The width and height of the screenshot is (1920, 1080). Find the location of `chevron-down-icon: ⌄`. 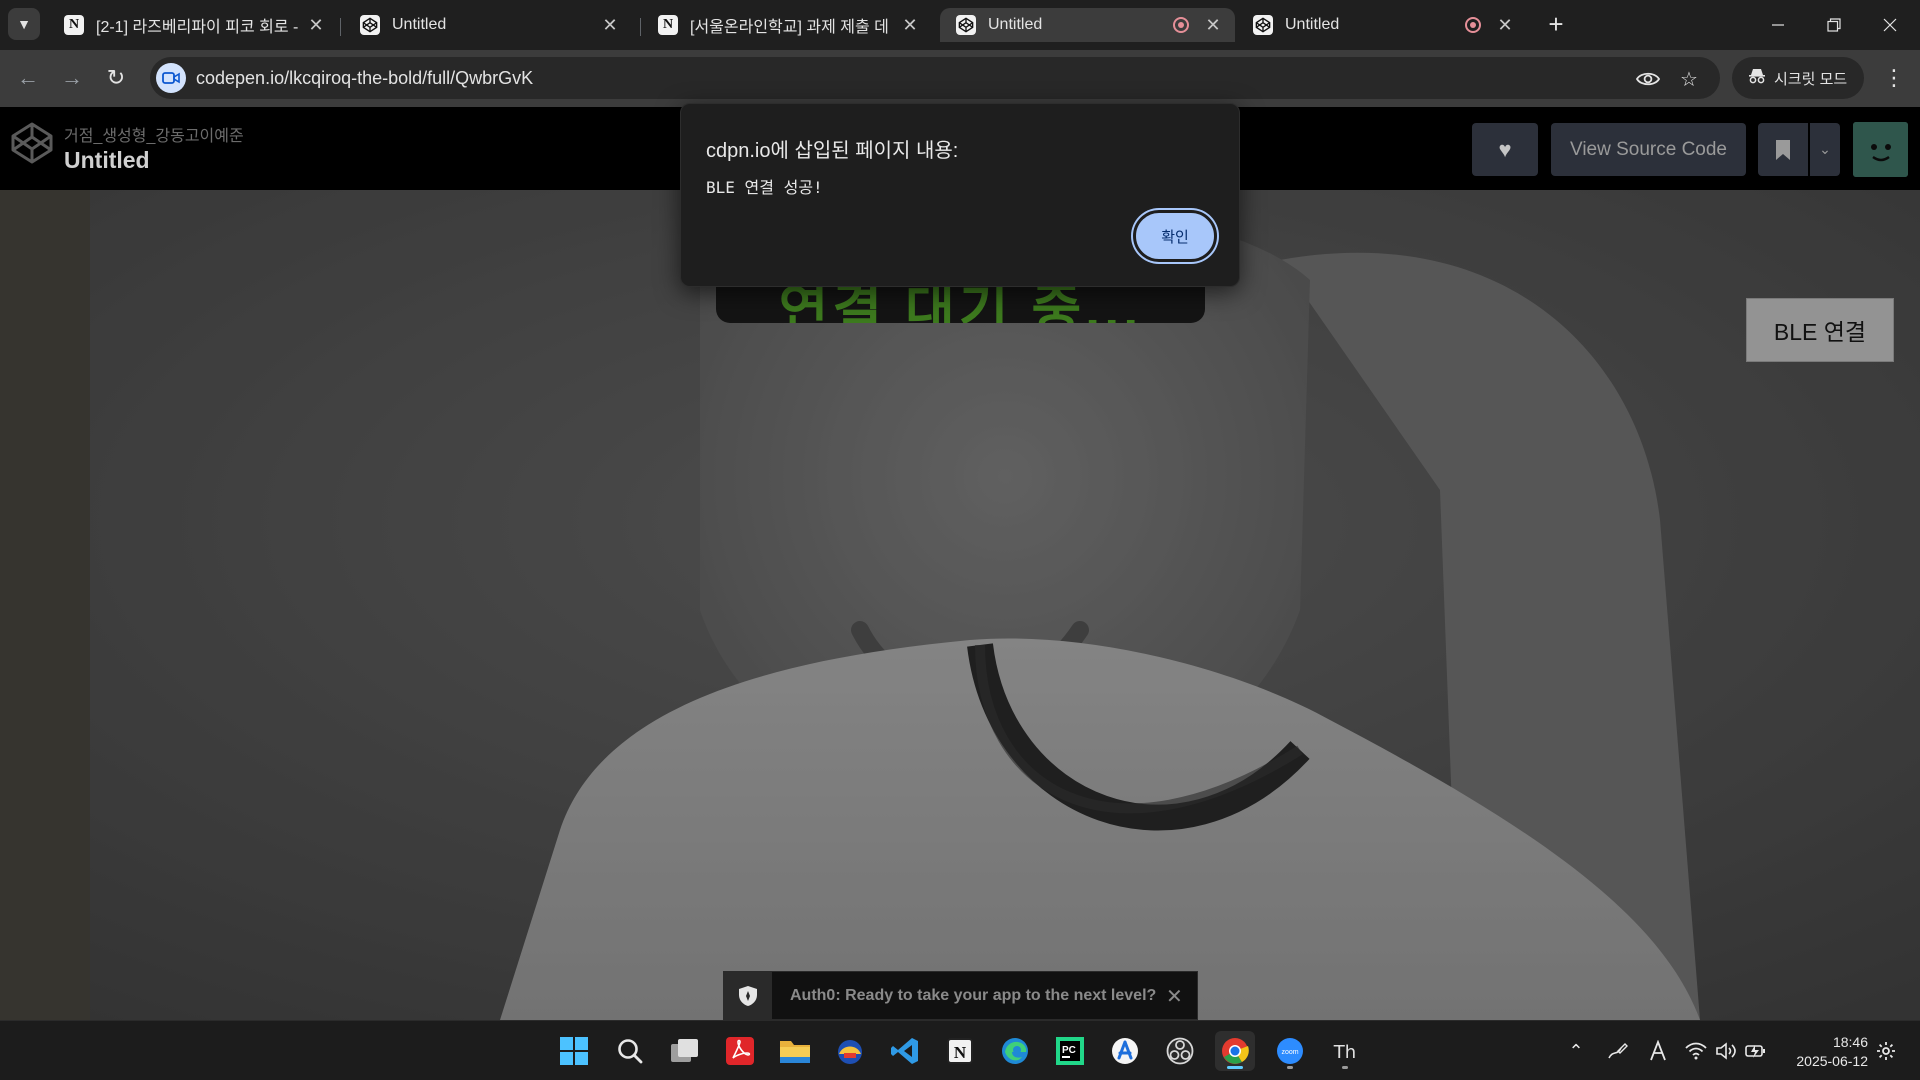

chevron-down-icon: ⌄ is located at coordinates (1825, 149).